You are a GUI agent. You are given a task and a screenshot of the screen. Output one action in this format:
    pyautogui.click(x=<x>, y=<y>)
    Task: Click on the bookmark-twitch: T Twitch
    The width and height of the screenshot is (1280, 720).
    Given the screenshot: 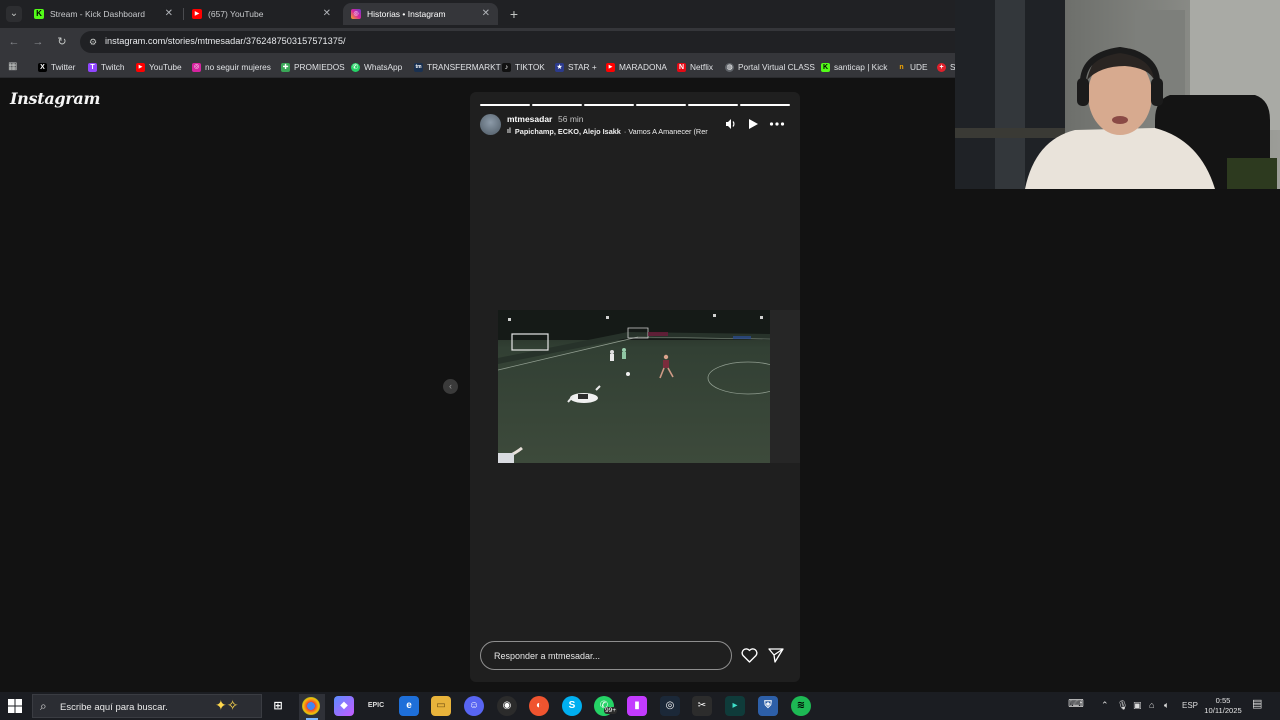 What is the action you would take?
    pyautogui.click(x=106, y=67)
    